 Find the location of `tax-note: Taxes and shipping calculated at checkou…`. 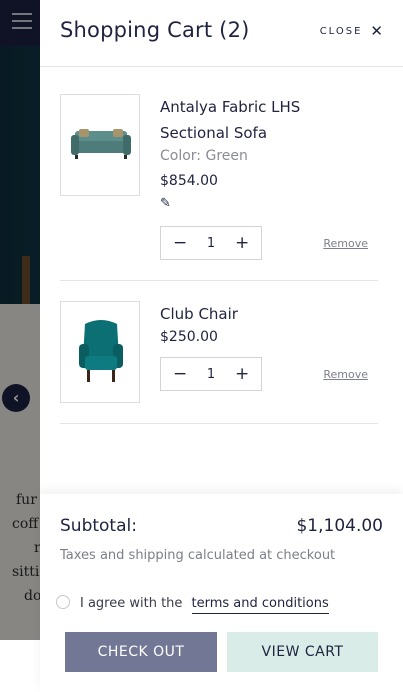

tax-note: Taxes and shipping calculated at checkou… is located at coordinates (198, 555).